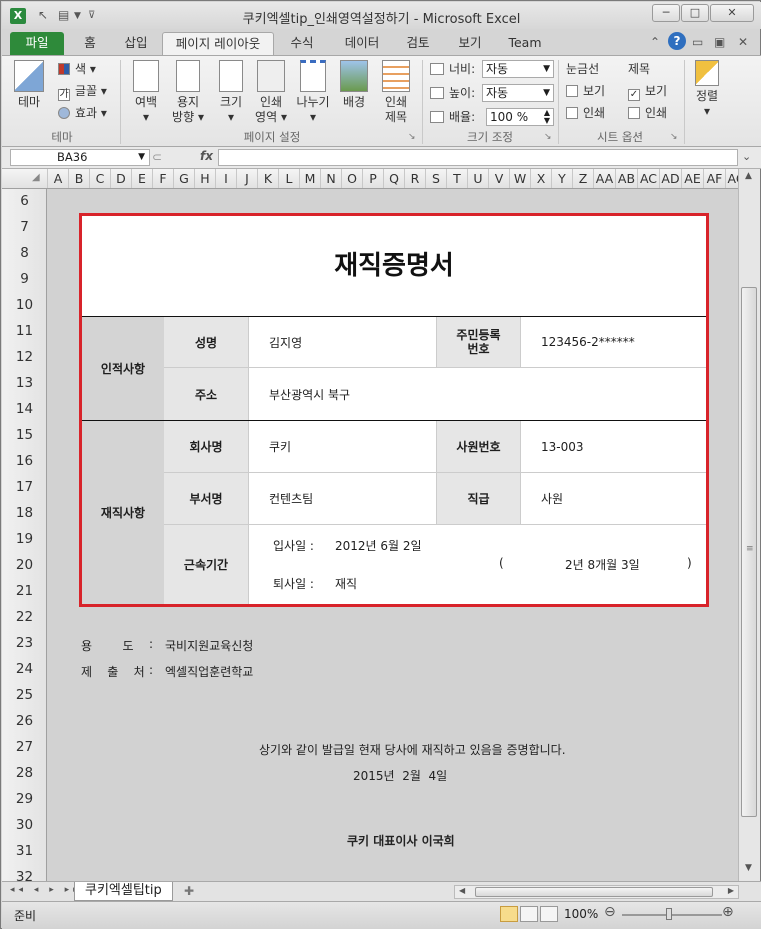 The width and height of the screenshot is (761, 929). Describe the element at coordinates (540, 178) in the screenshot. I see `column-header: X` at that location.